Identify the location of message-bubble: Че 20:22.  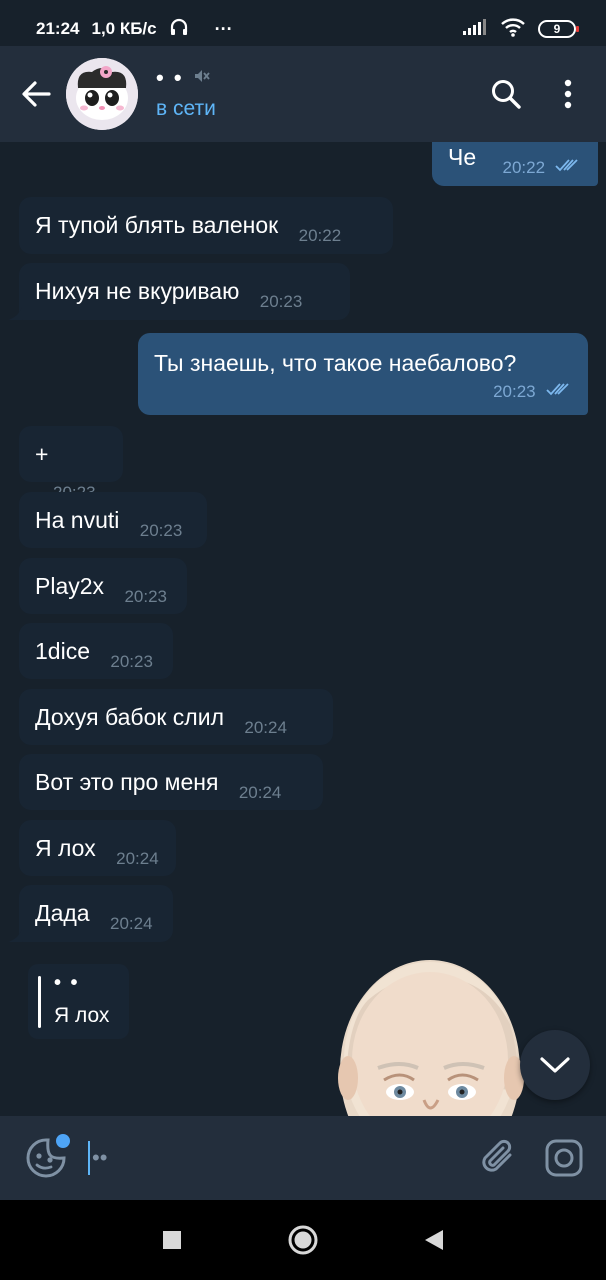
(515, 164).